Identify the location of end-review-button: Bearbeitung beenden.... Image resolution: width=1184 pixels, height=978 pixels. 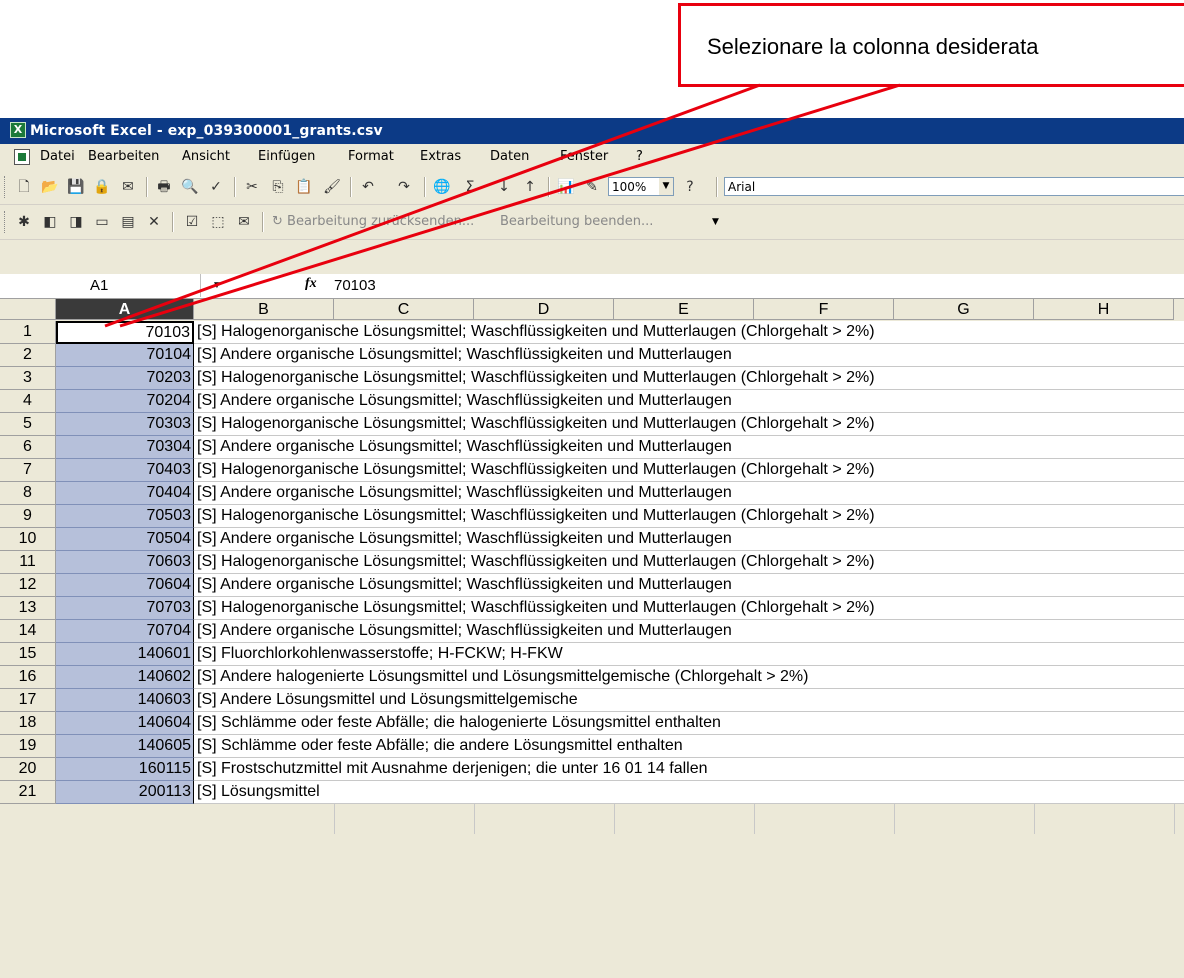
(576, 221).